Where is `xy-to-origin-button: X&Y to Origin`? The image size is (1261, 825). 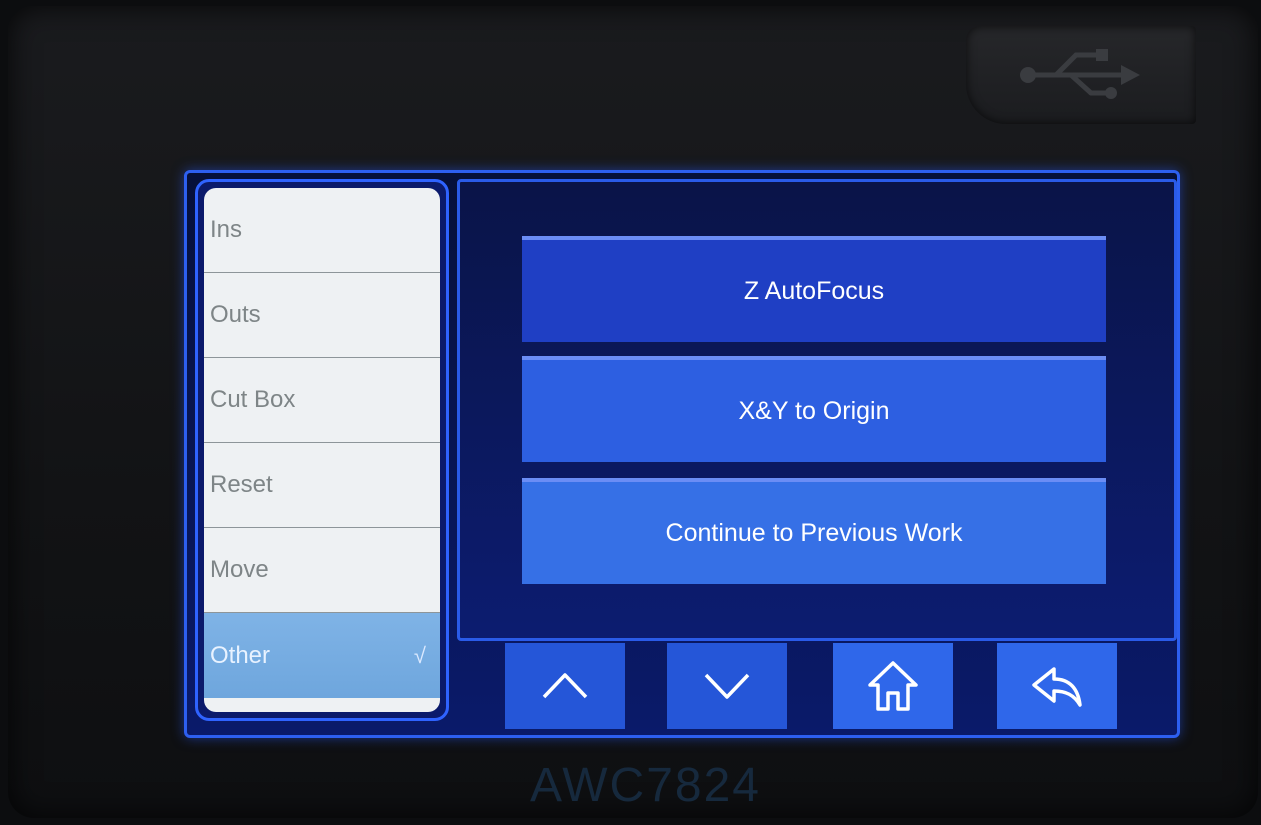
xy-to-origin-button: X&Y to Origin is located at coordinates (814, 409).